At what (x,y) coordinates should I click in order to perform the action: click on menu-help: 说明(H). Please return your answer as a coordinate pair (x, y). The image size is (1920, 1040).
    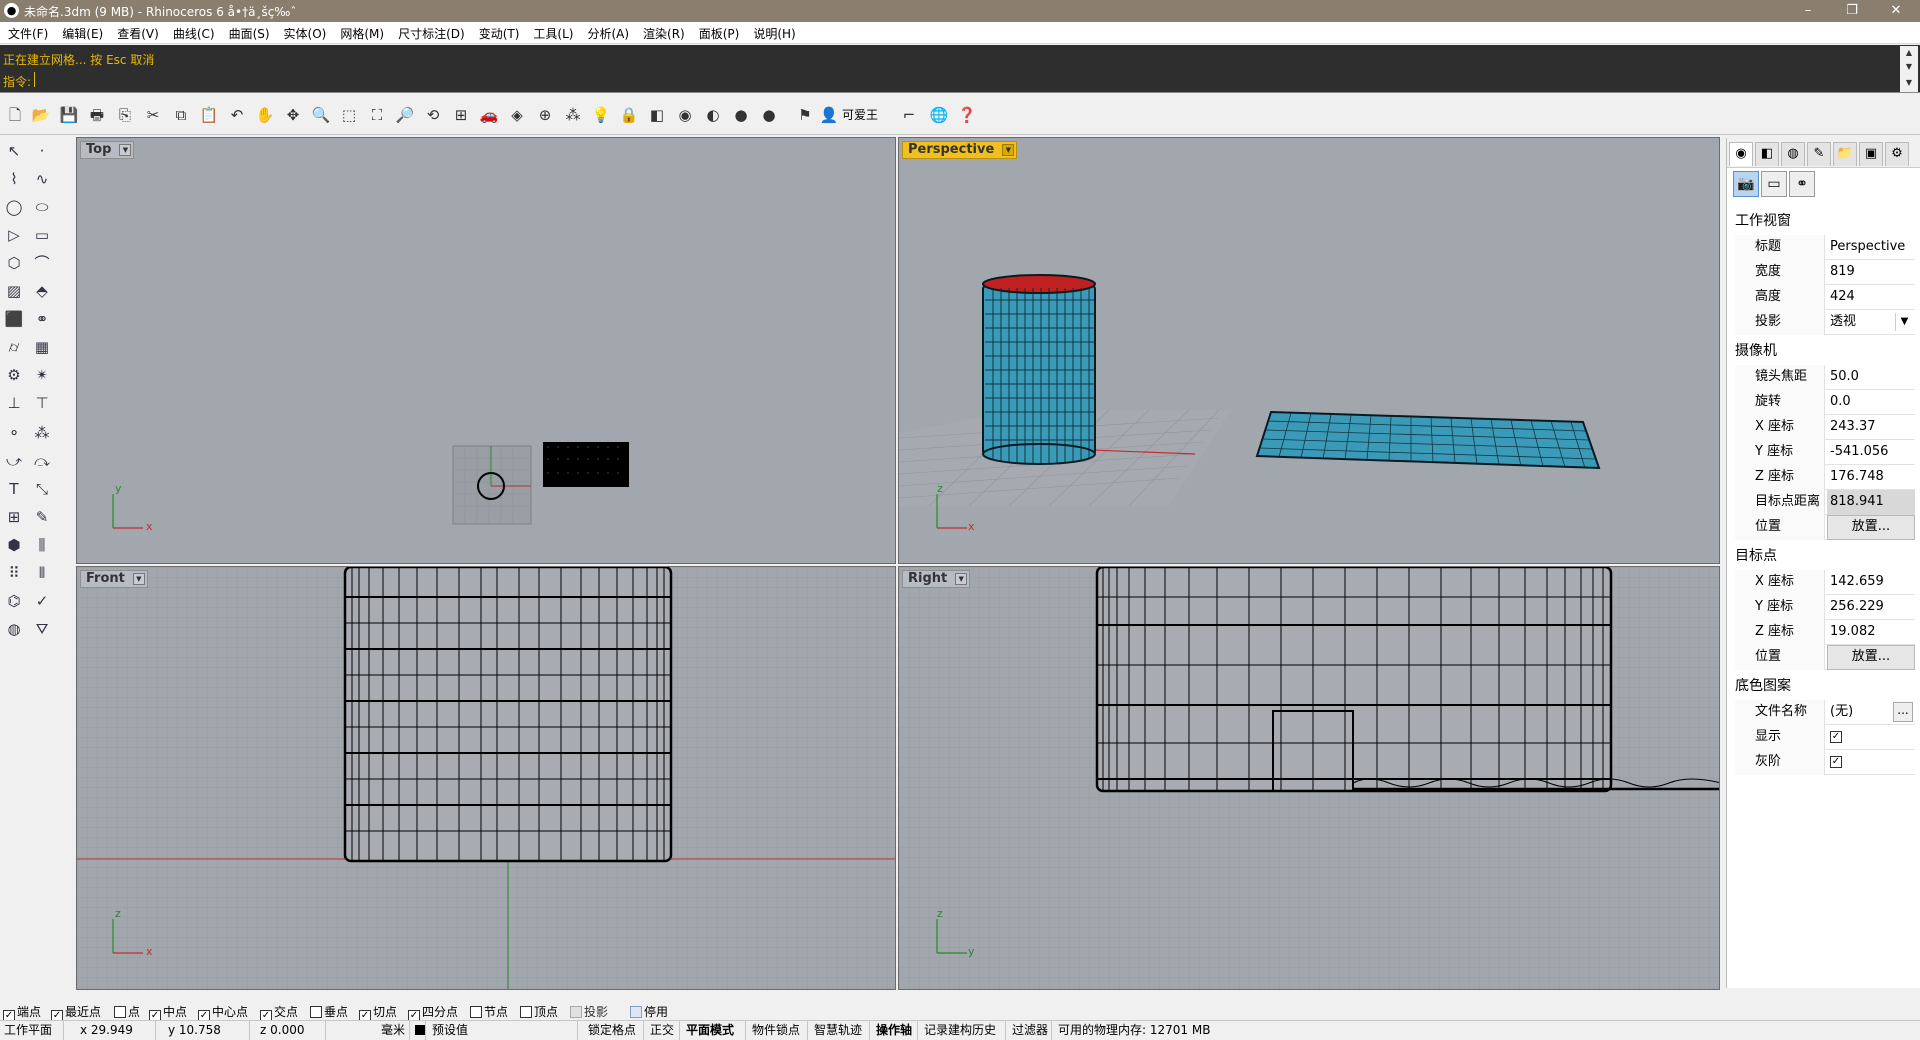
    Looking at the image, I should click on (773, 32).